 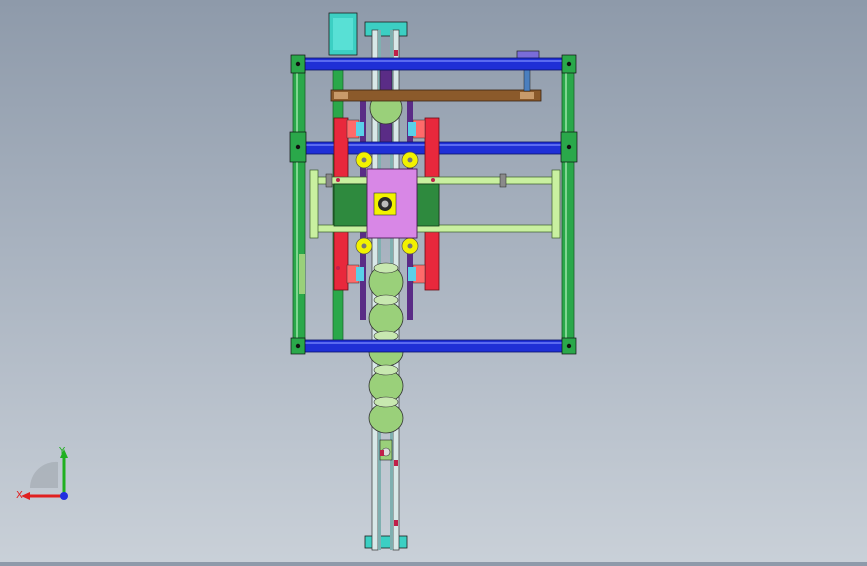 I want to click on coordinate-triad: Y X, so click(x=45, y=475).